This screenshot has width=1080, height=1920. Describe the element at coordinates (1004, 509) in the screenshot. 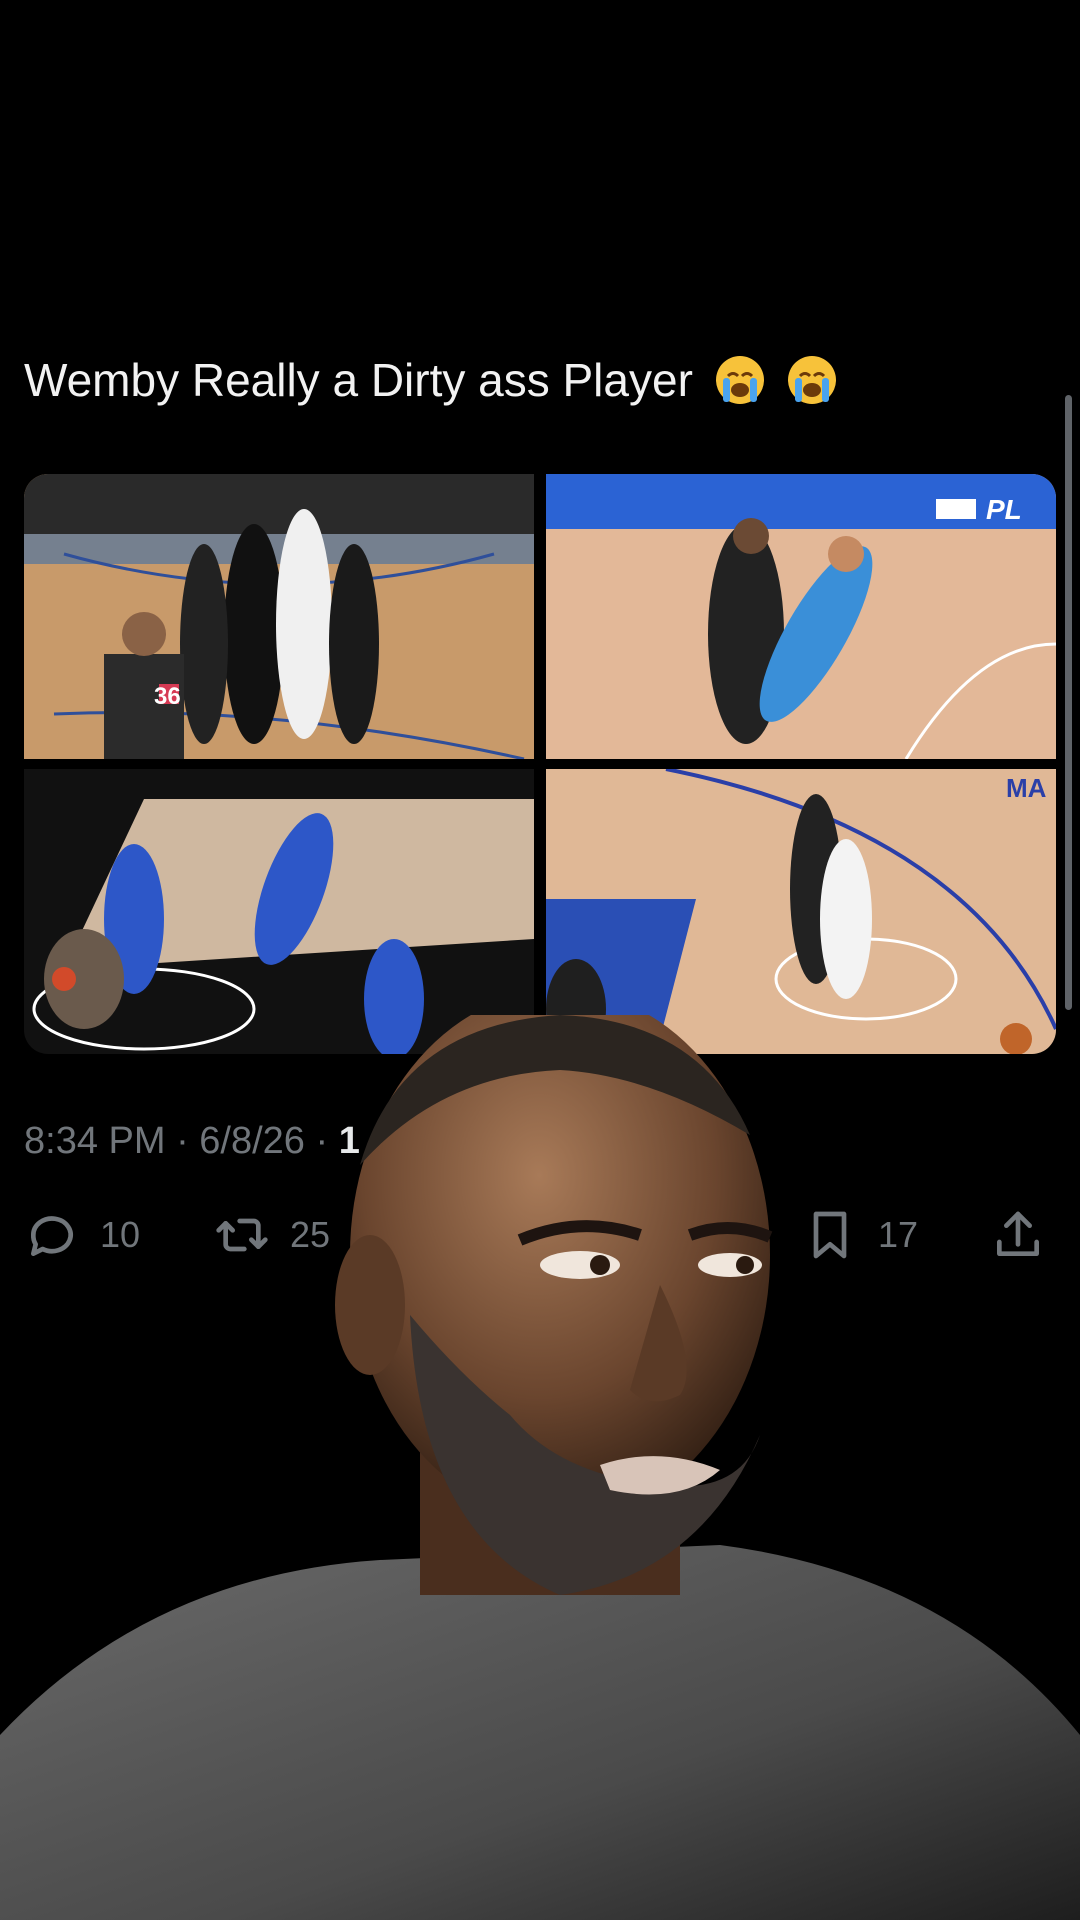

I see `court-text: PL` at that location.